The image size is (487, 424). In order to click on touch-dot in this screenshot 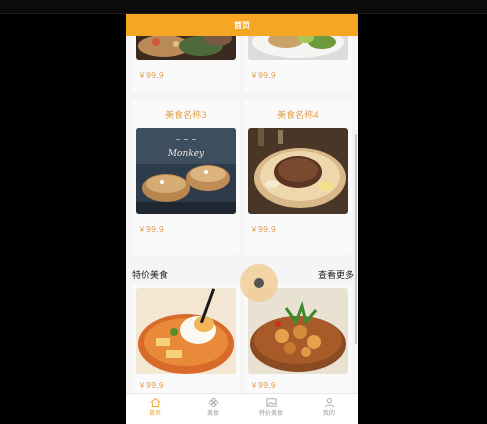, I will do `click(259, 283)`.